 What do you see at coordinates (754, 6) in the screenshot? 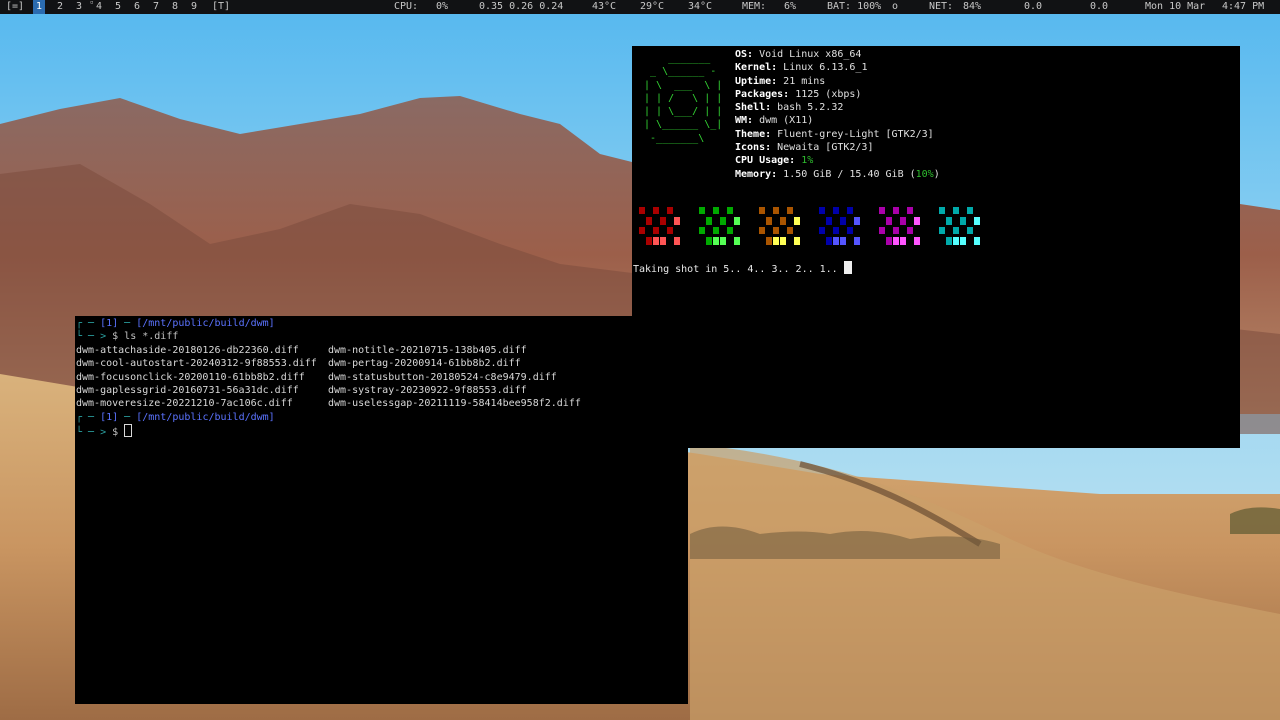
I see `mem-label: MEM:` at bounding box center [754, 6].